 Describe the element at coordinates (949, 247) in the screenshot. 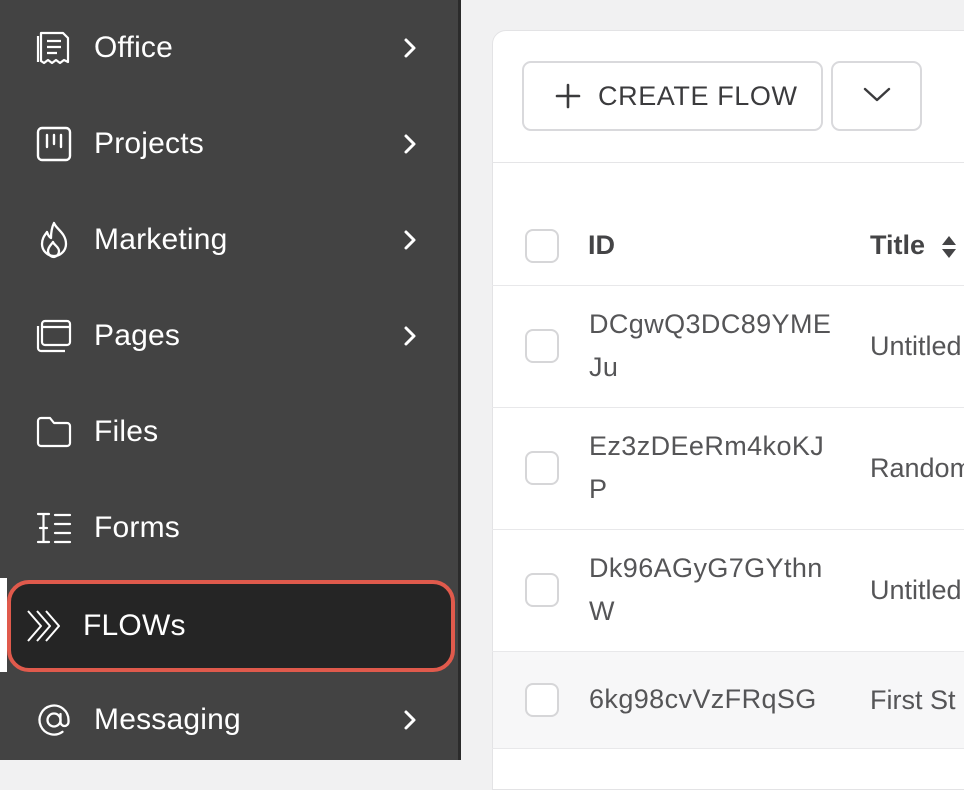

I see `sort-icon` at that location.